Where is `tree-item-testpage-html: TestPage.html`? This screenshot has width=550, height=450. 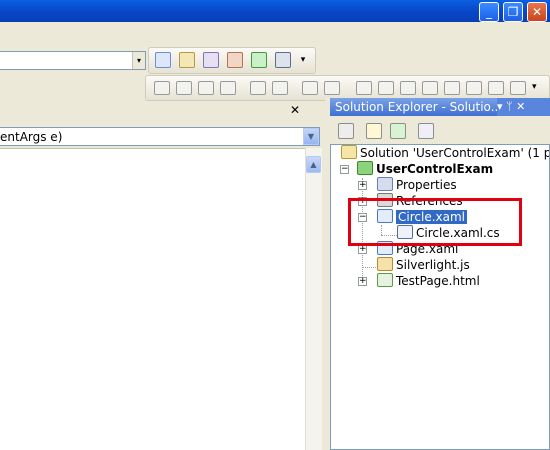
tree-item-testpage-html: TestPage.html is located at coordinates (428, 281).